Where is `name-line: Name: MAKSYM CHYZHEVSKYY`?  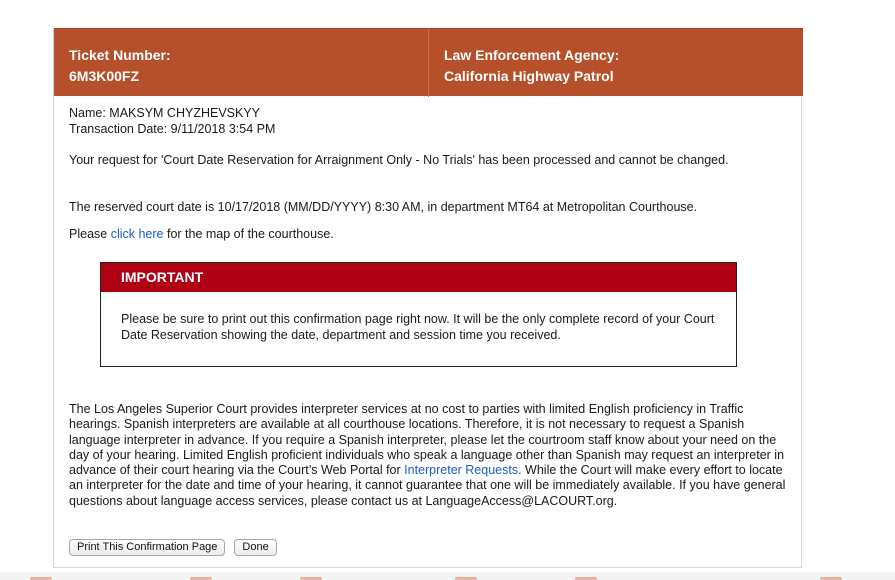 name-line: Name: MAKSYM CHYZHEVSKYY is located at coordinates (165, 113).